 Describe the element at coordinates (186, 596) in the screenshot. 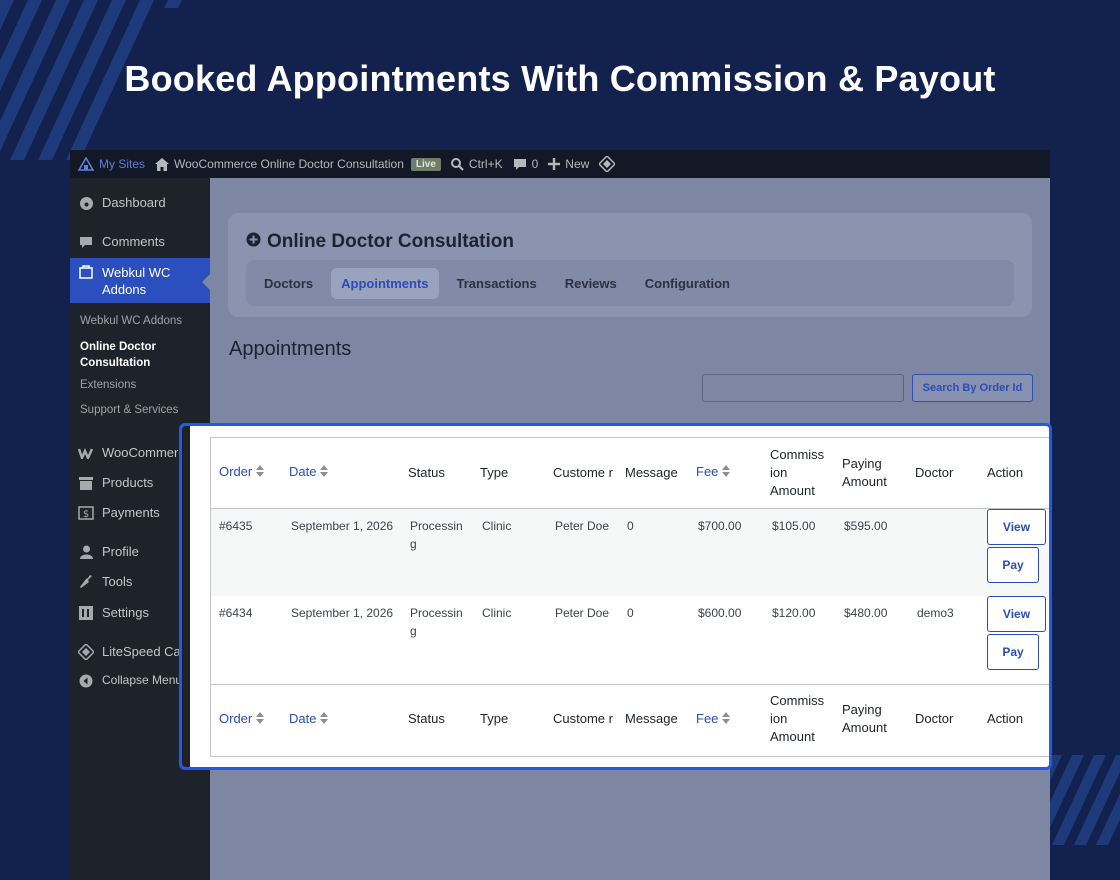

I see `panel-edge` at that location.